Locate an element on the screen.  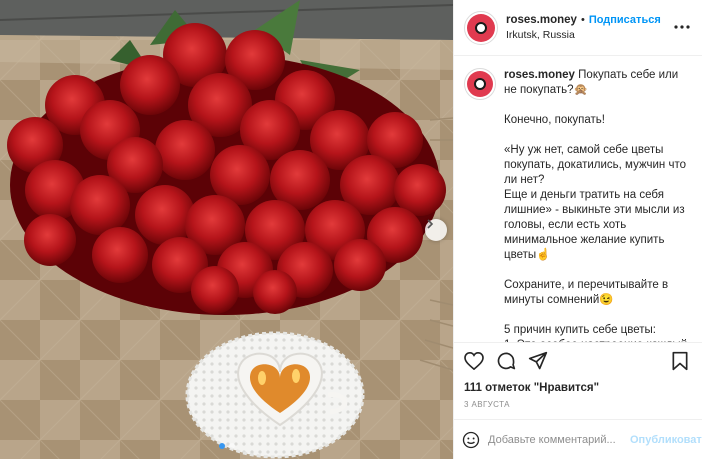
smiley-icon is located at coordinates (471, 439).